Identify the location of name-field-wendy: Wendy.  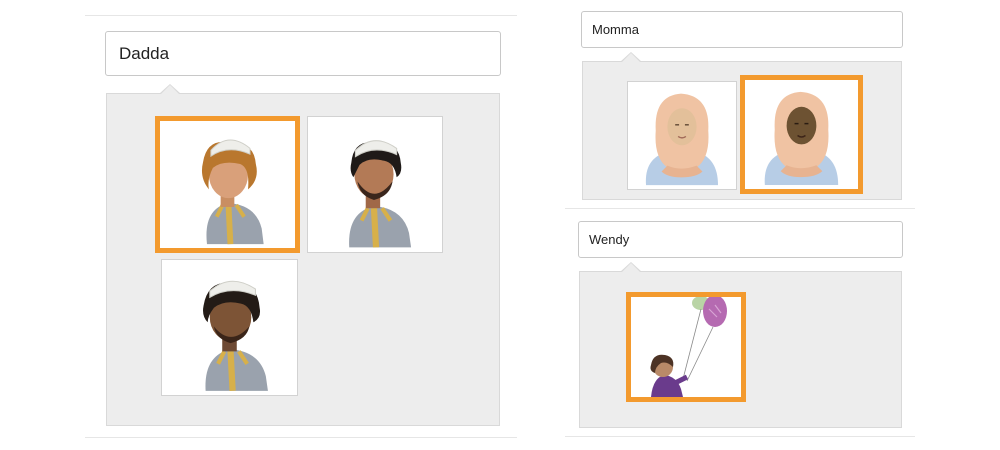
(740, 239).